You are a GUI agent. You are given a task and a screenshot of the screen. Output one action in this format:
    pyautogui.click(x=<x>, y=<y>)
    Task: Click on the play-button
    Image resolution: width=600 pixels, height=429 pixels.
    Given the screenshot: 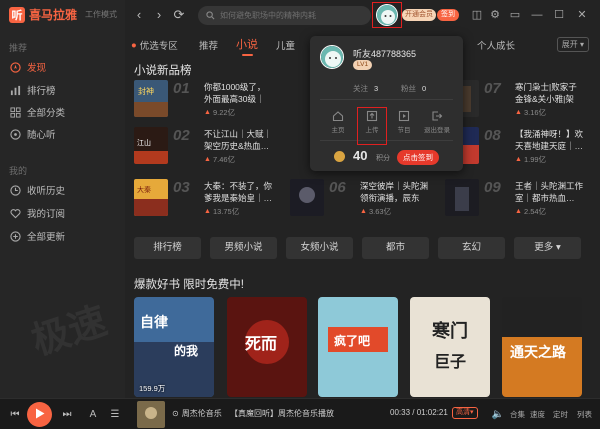 What is the action you would take?
    pyautogui.click(x=39, y=414)
    